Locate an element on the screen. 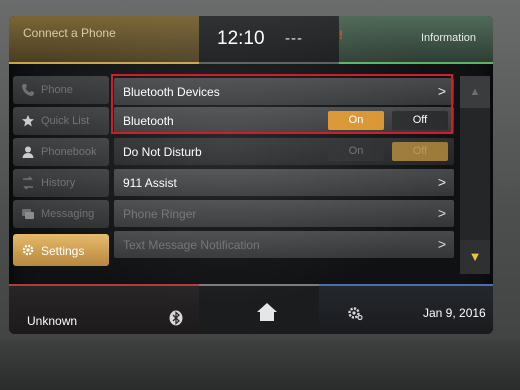  row-label: 911 Assist is located at coordinates (150, 183).